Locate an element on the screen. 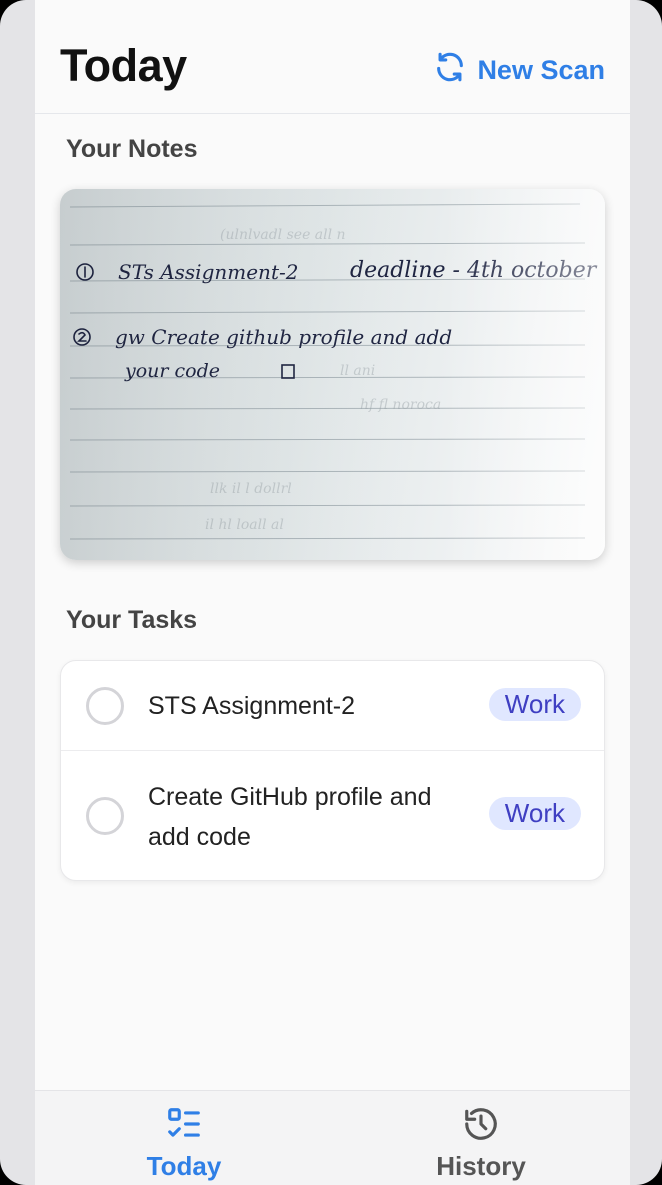  new-scan-button: New Scan is located at coordinates (519, 70).